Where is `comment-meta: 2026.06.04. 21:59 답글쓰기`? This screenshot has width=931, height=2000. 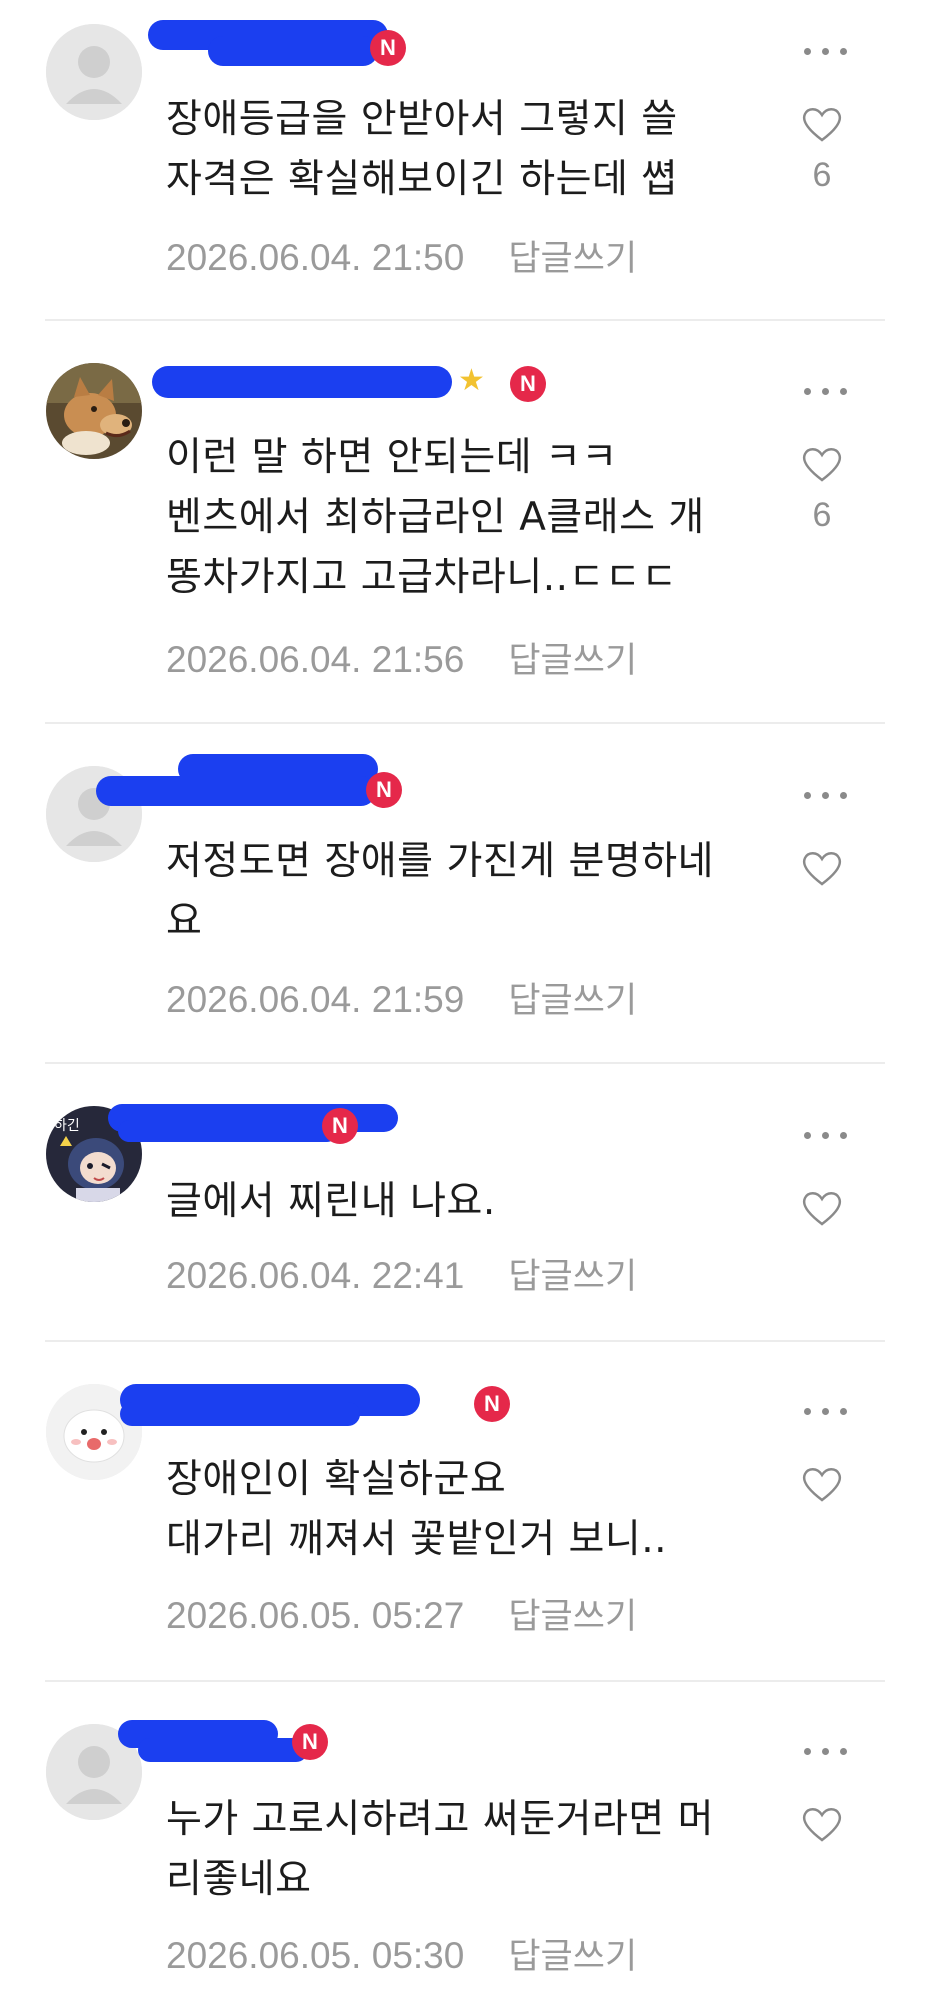
comment-meta: 2026.06.04. 21:59 답글쓰기 is located at coordinates (401, 997).